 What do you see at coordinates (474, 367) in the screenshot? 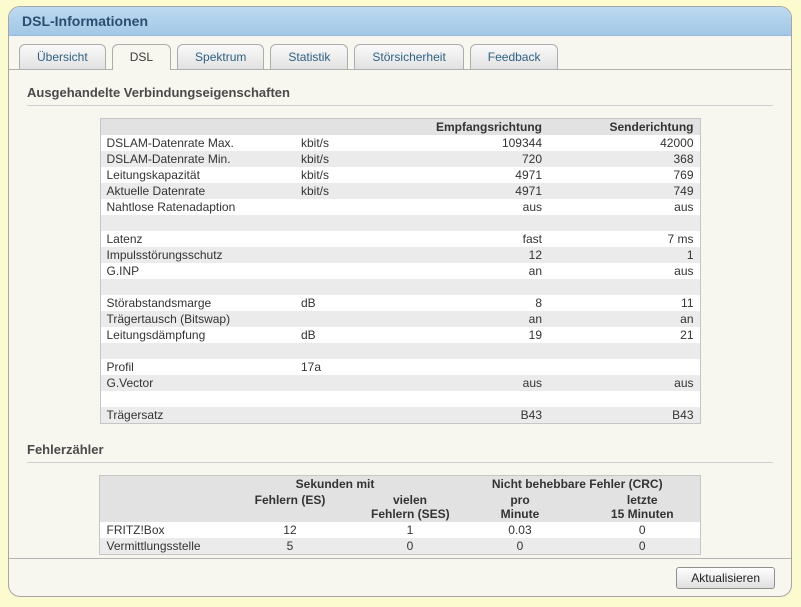
I see `cell-rx` at bounding box center [474, 367].